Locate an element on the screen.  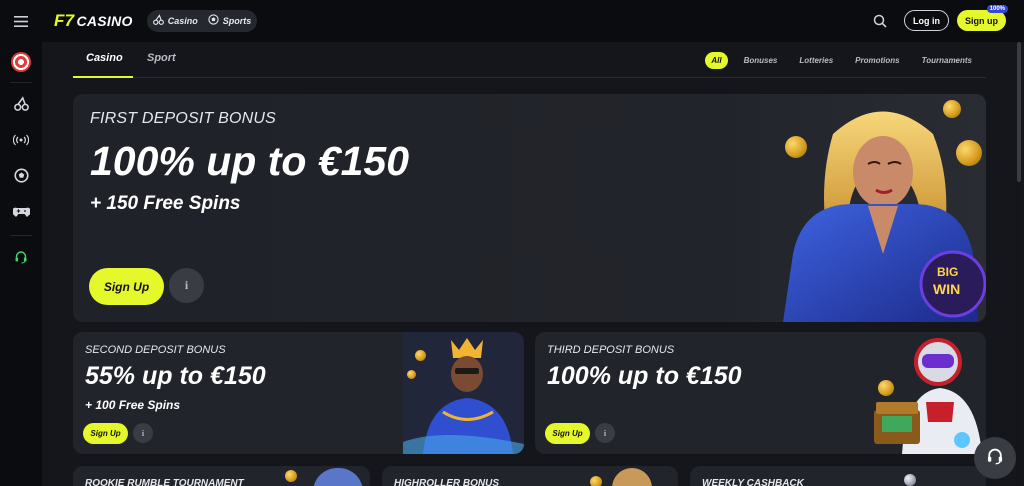
rookie-rumble-tournament-card: ROOKIE RUMBLE TOURNAMENT is located at coordinates (221, 476).